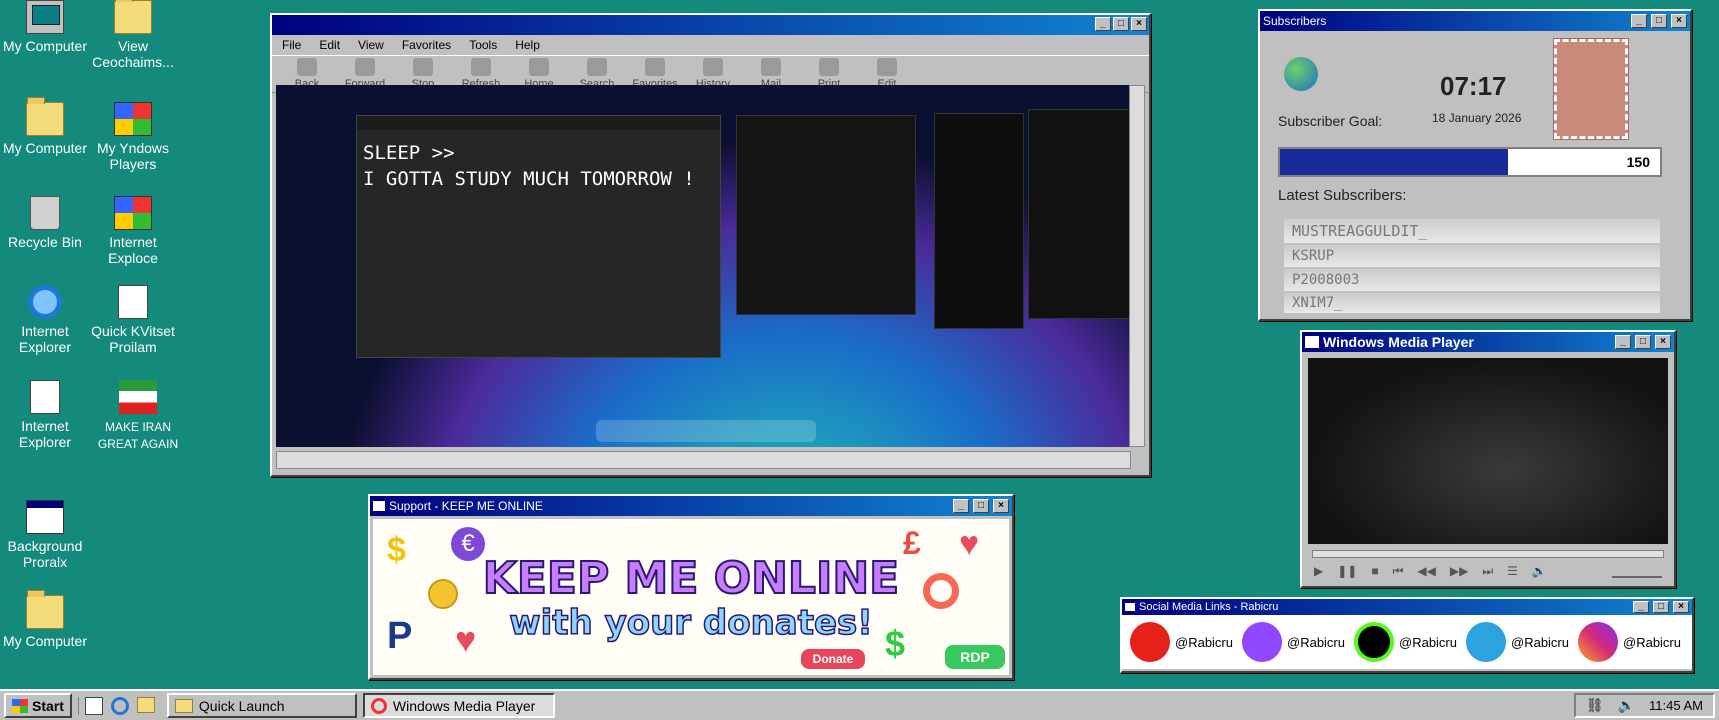 This screenshot has width=1719, height=720. What do you see at coordinates (1472, 280) in the screenshot?
I see `list-item: P2008003` at bounding box center [1472, 280].